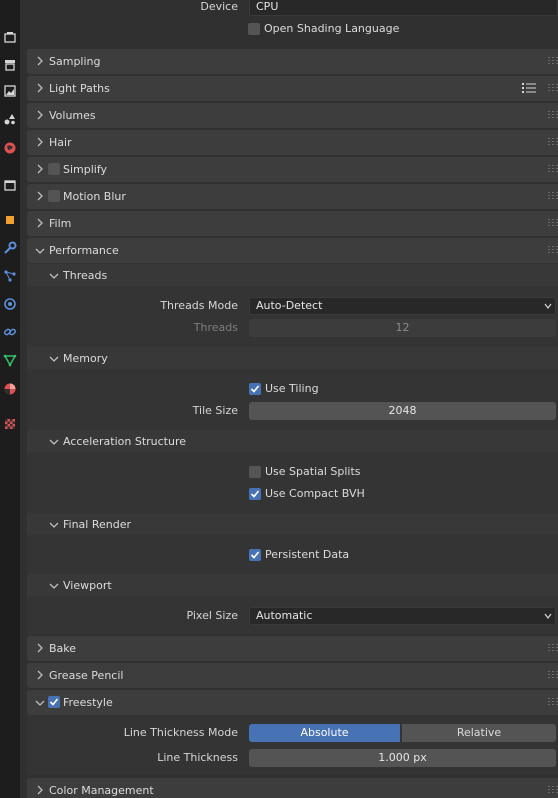  Describe the element at coordinates (54, 196) in the screenshot. I see `motion-blur-checkbox` at that location.